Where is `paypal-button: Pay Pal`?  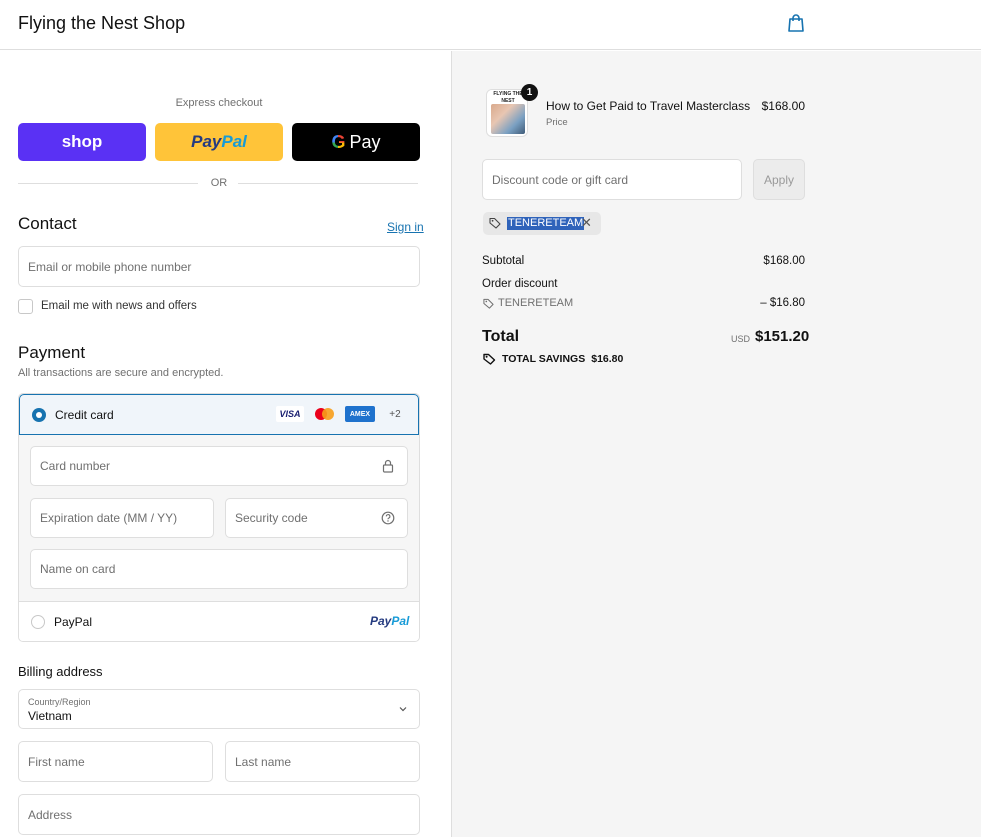 paypal-button: Pay Pal is located at coordinates (219, 142).